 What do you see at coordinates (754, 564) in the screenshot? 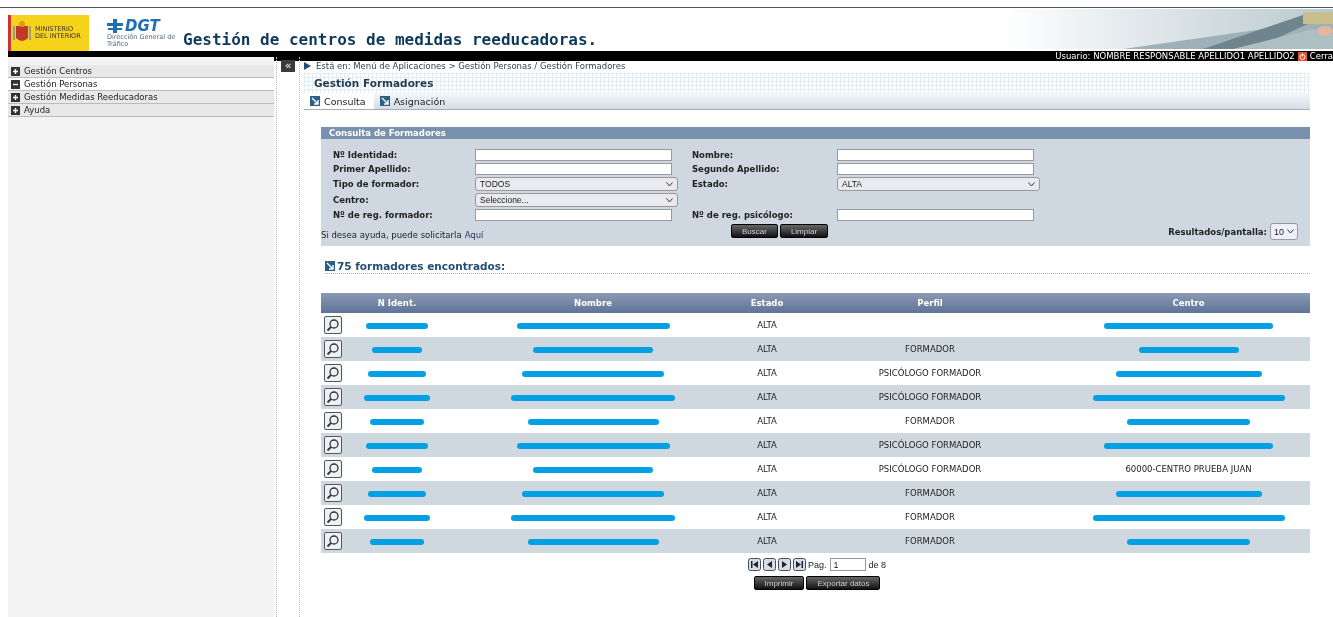
I see `first-icon` at bounding box center [754, 564].